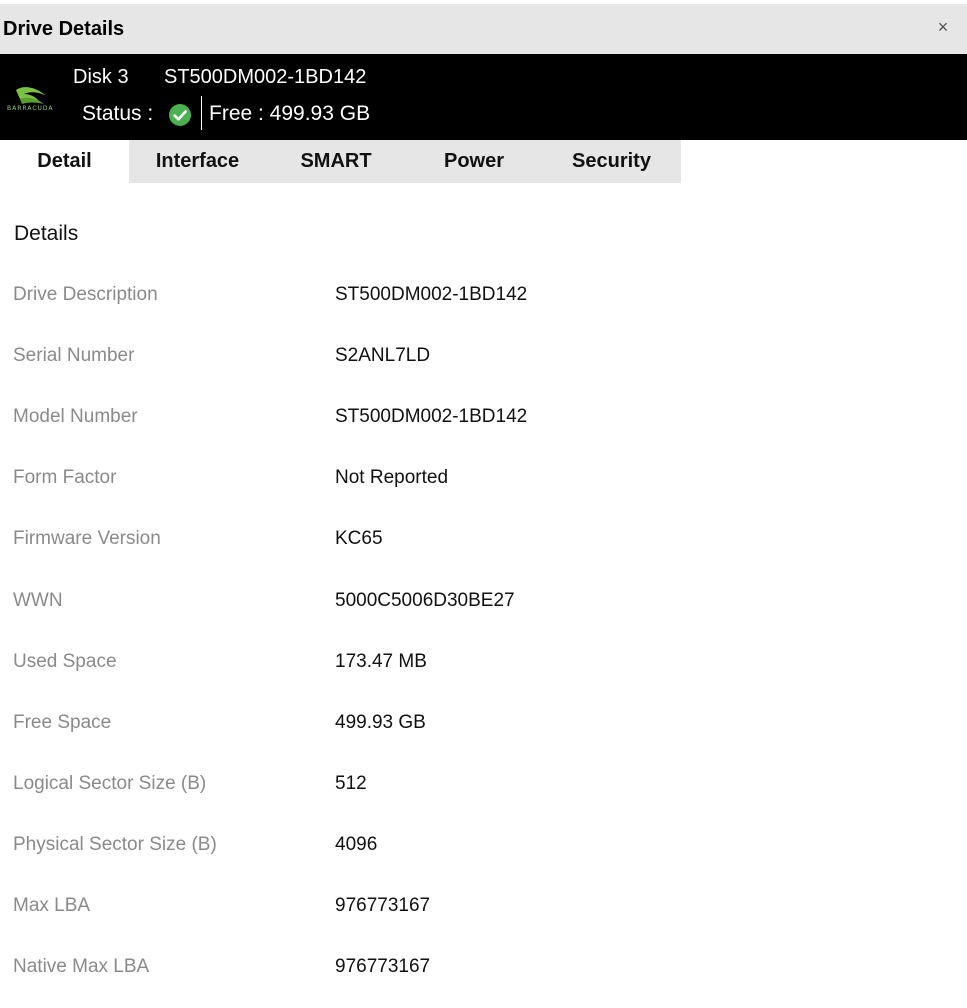  Describe the element at coordinates (87, 538) in the screenshot. I see `row-label: Firmware Version` at that location.